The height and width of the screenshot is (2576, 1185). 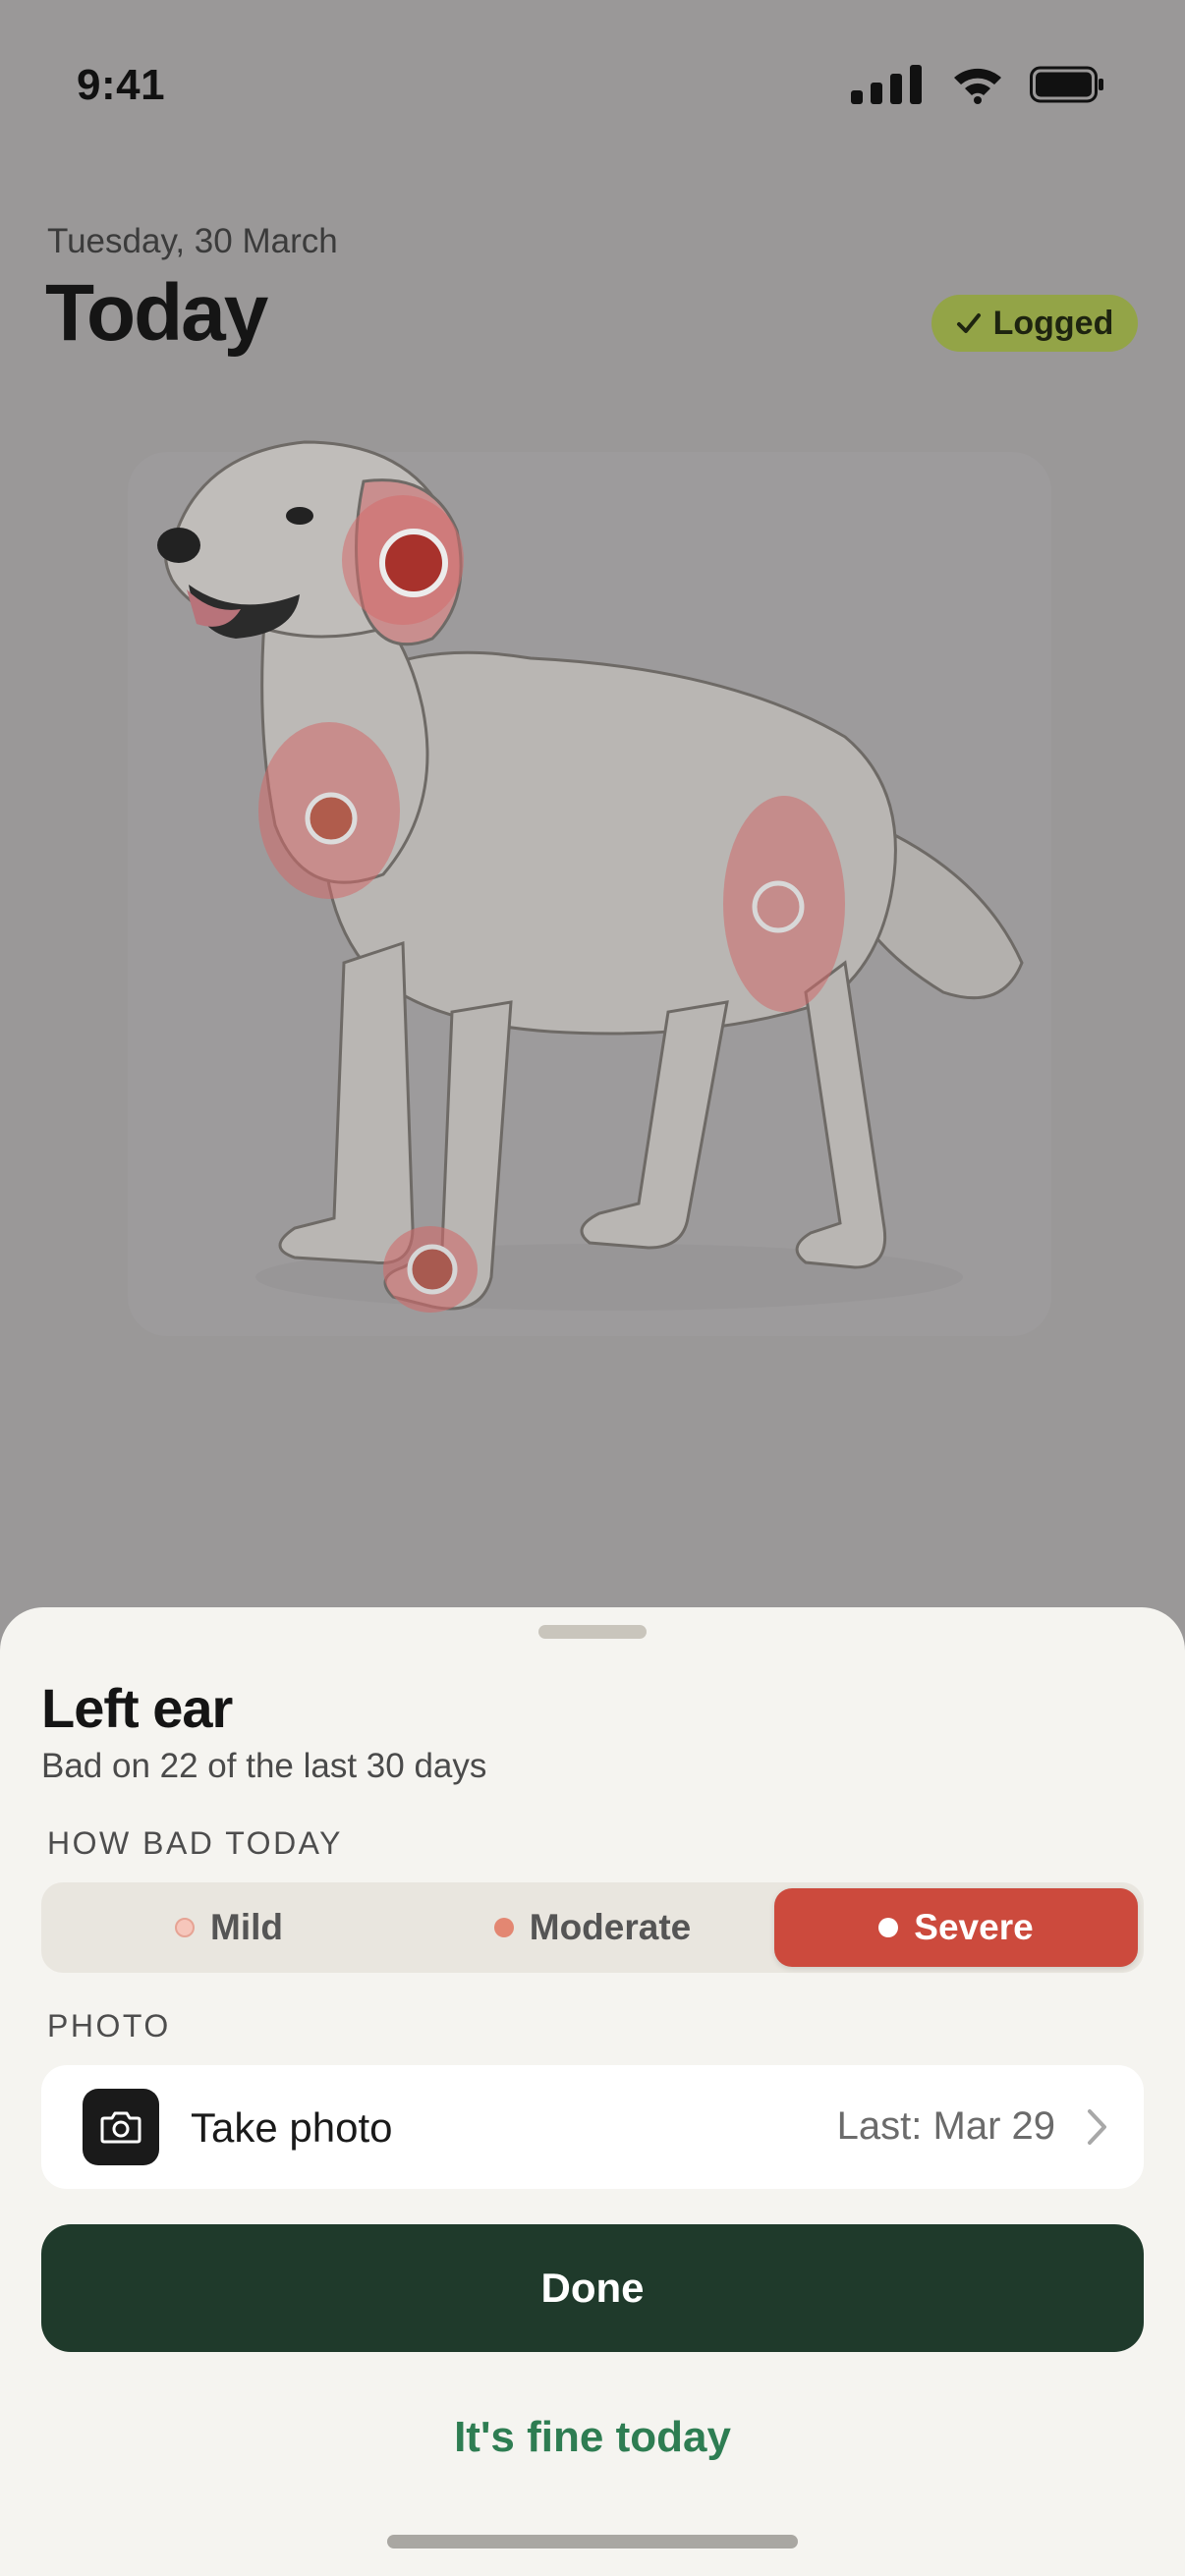 What do you see at coordinates (592, 2288) in the screenshot?
I see `done-button: Done` at bounding box center [592, 2288].